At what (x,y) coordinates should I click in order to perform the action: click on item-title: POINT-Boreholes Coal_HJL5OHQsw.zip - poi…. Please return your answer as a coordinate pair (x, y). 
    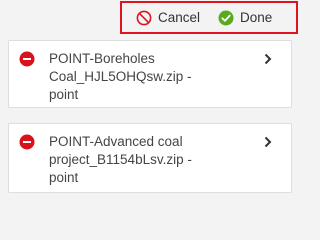
    Looking at the image, I should click on (149, 77).